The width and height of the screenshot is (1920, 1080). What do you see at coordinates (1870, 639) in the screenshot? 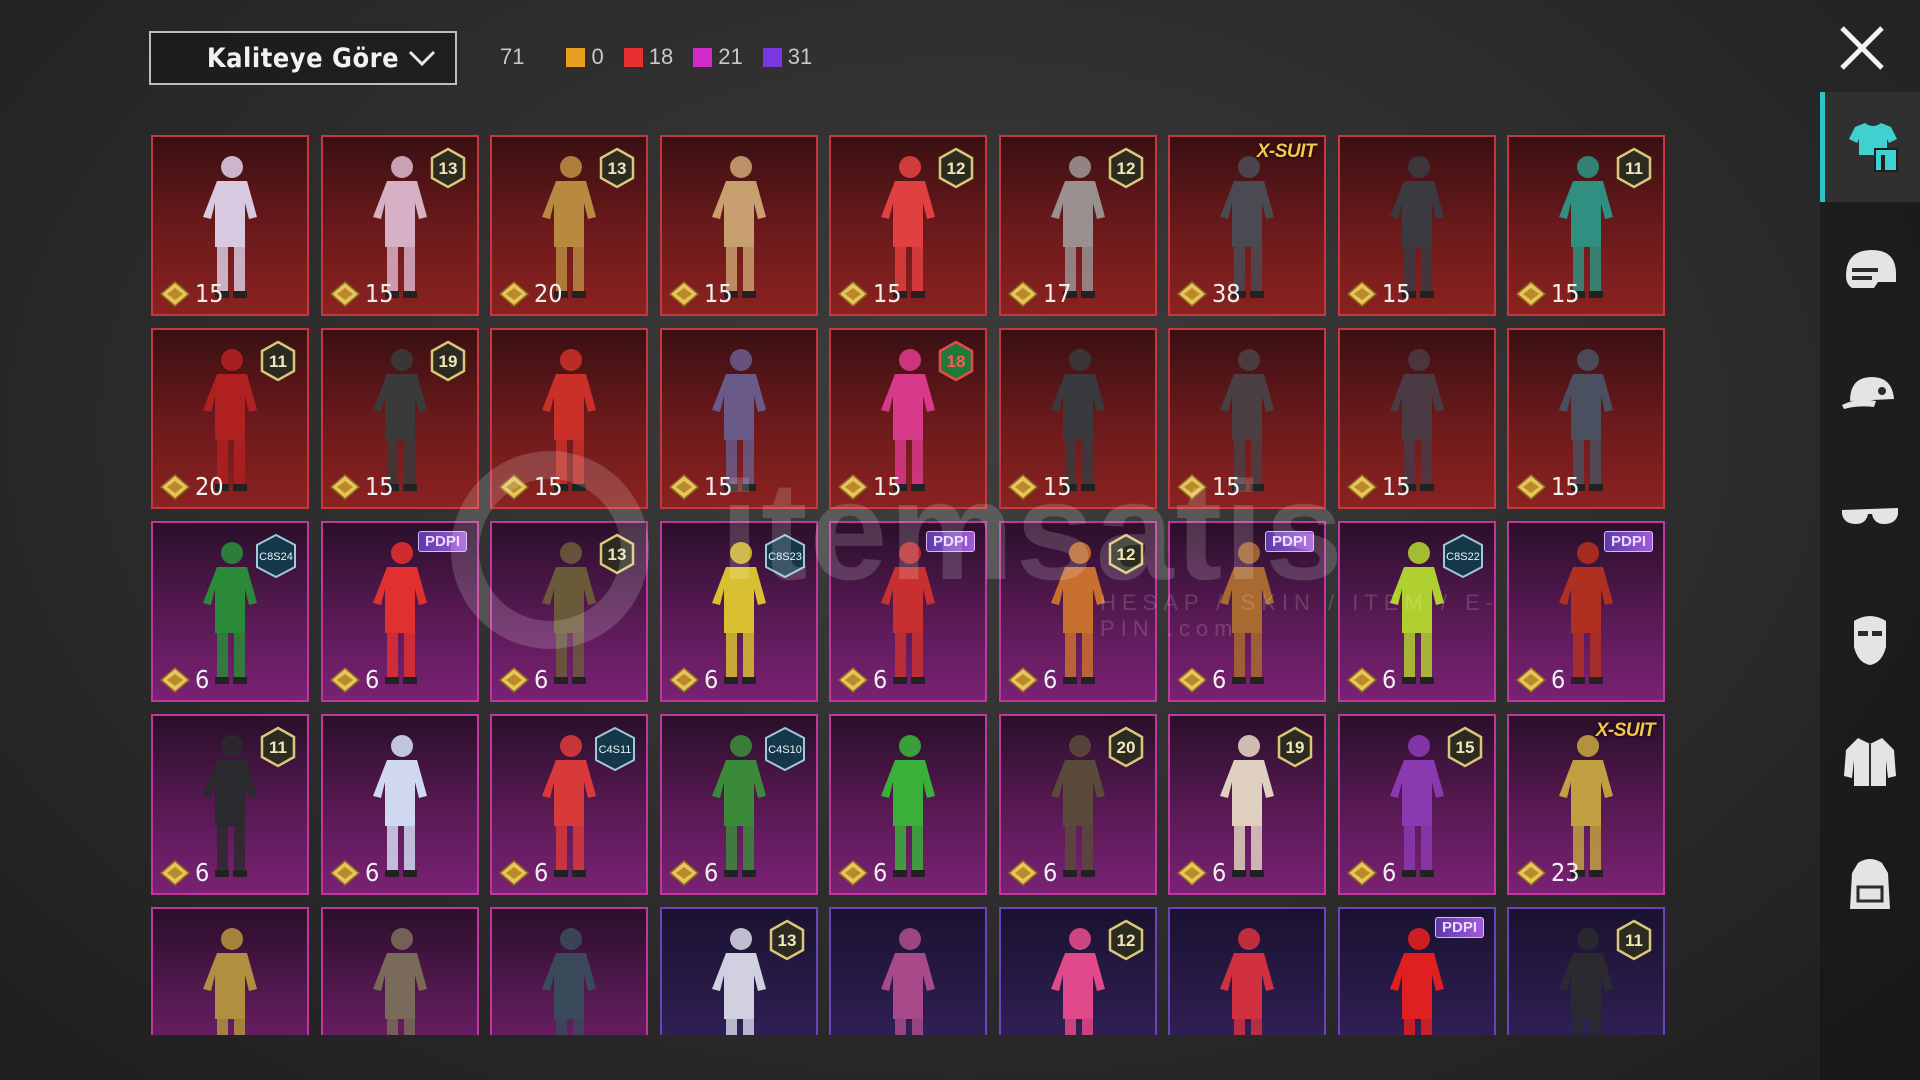
I see `category-mask` at bounding box center [1870, 639].